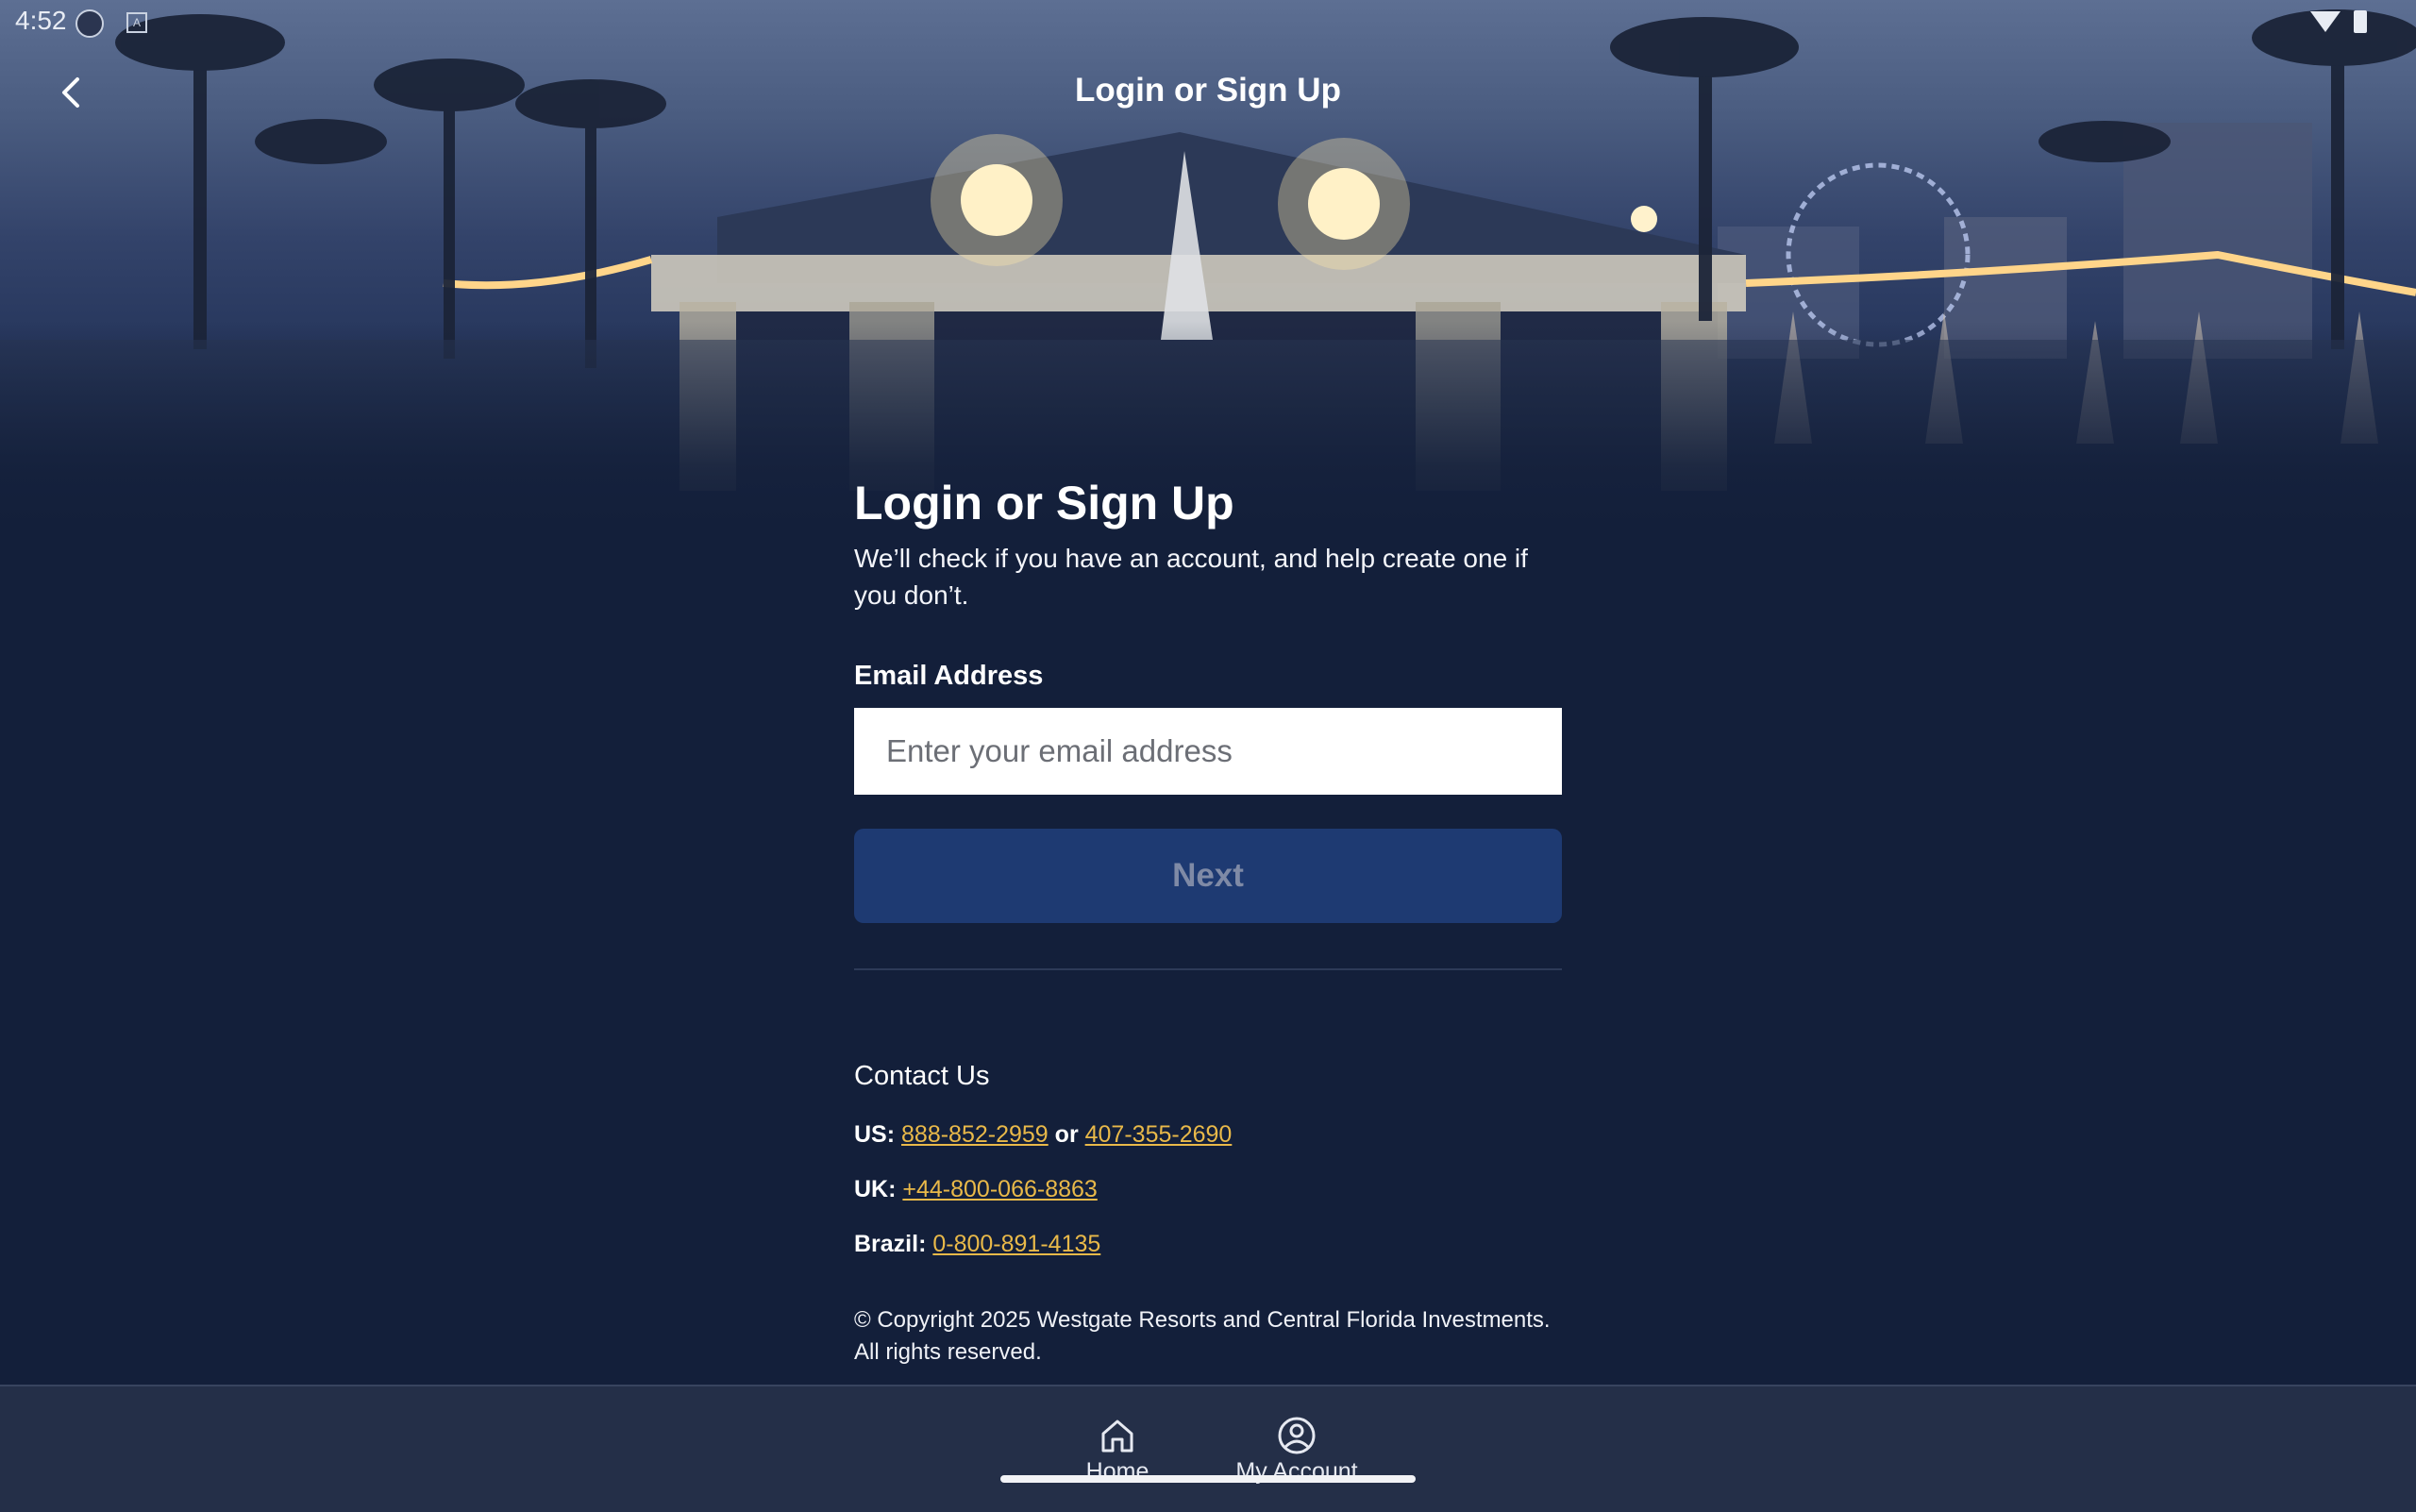 This screenshot has height=1512, width=2416. Describe the element at coordinates (891, 1244) in the screenshot. I see `brazil-label: Brazil:` at that location.